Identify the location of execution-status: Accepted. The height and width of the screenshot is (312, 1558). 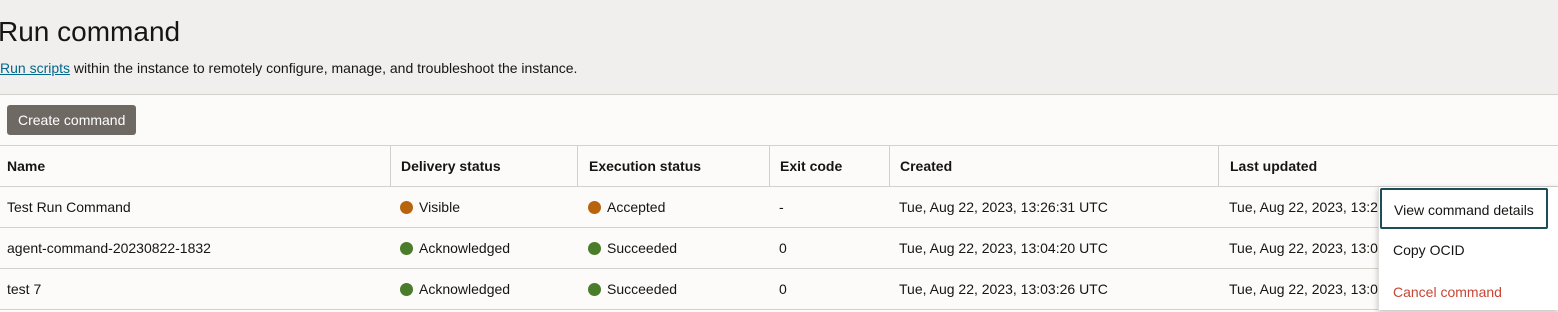
(672, 207).